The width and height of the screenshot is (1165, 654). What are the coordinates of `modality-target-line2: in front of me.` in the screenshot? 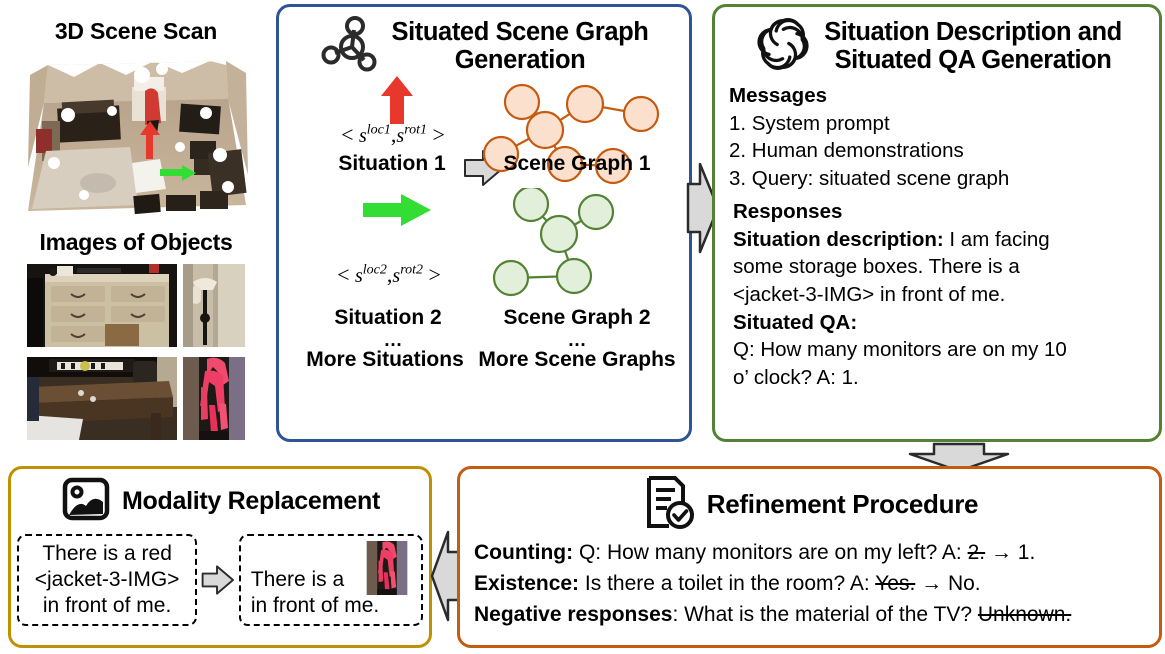 It's located at (315, 606).